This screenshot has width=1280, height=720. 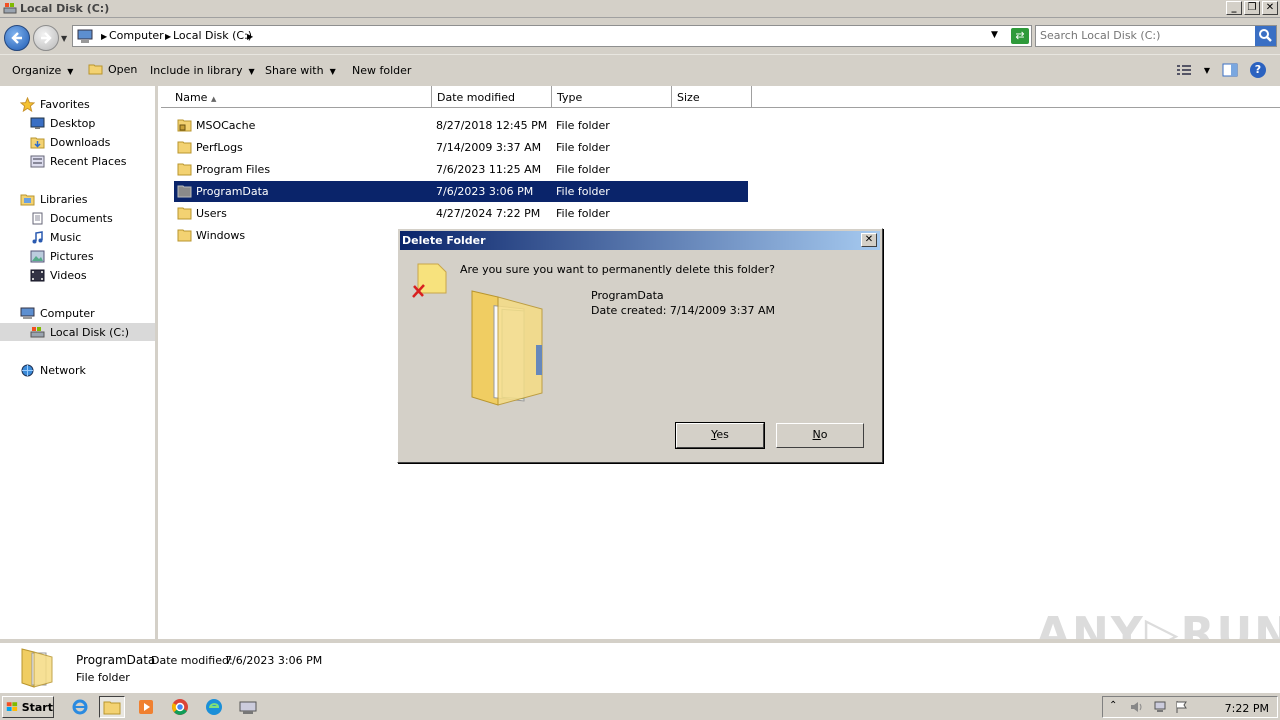 I want to click on pictures-icon, so click(x=37, y=256).